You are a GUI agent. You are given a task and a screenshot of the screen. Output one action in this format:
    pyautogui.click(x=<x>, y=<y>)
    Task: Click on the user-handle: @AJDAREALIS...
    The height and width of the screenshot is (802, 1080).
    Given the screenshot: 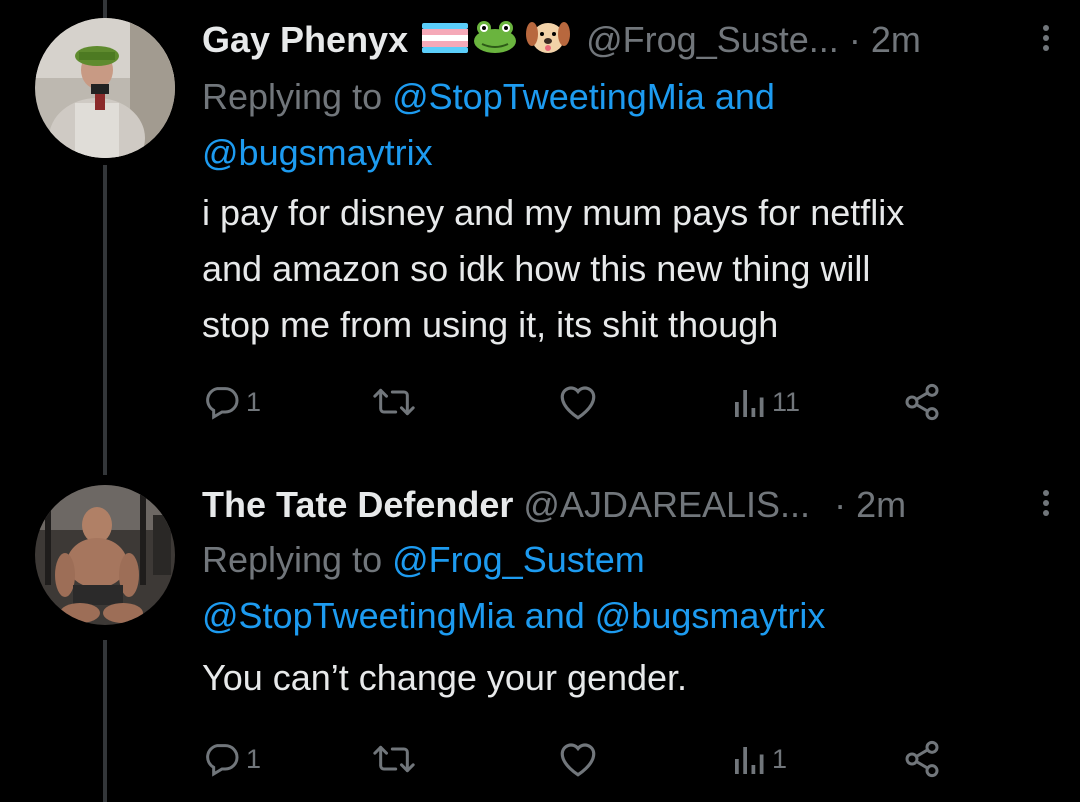 What is the action you would take?
    pyautogui.click(x=666, y=504)
    